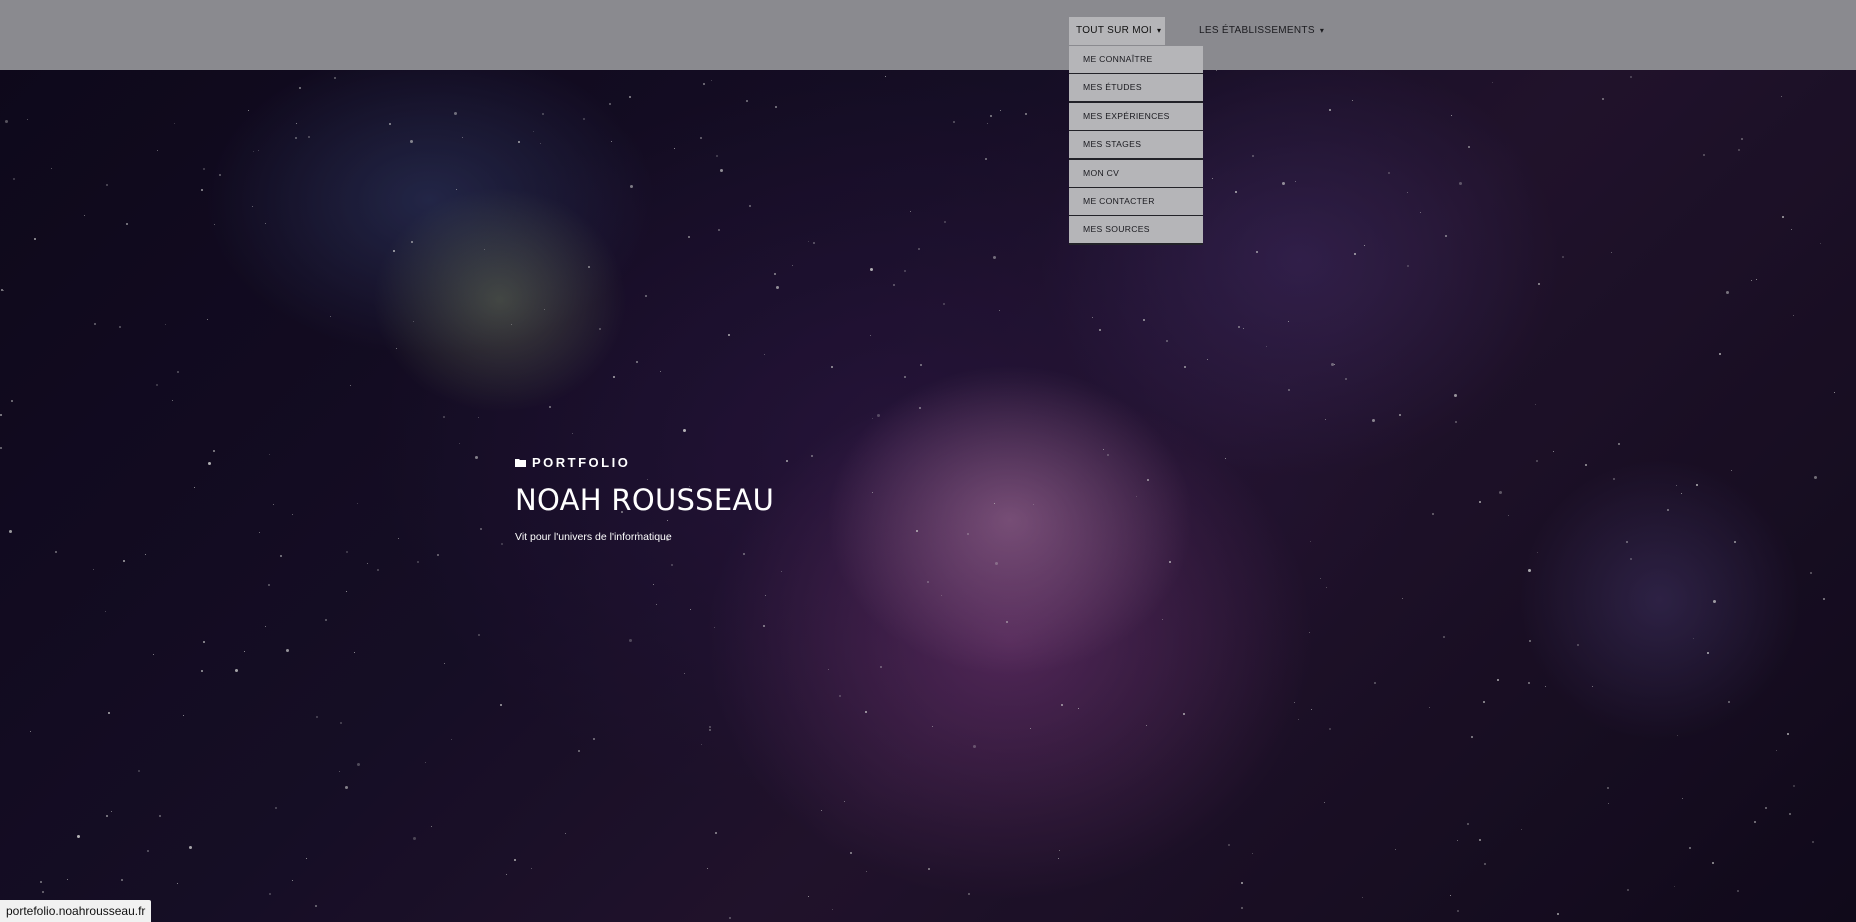  What do you see at coordinates (1136, 173) in the screenshot?
I see `menu-item-mon-cv: MON CV` at bounding box center [1136, 173].